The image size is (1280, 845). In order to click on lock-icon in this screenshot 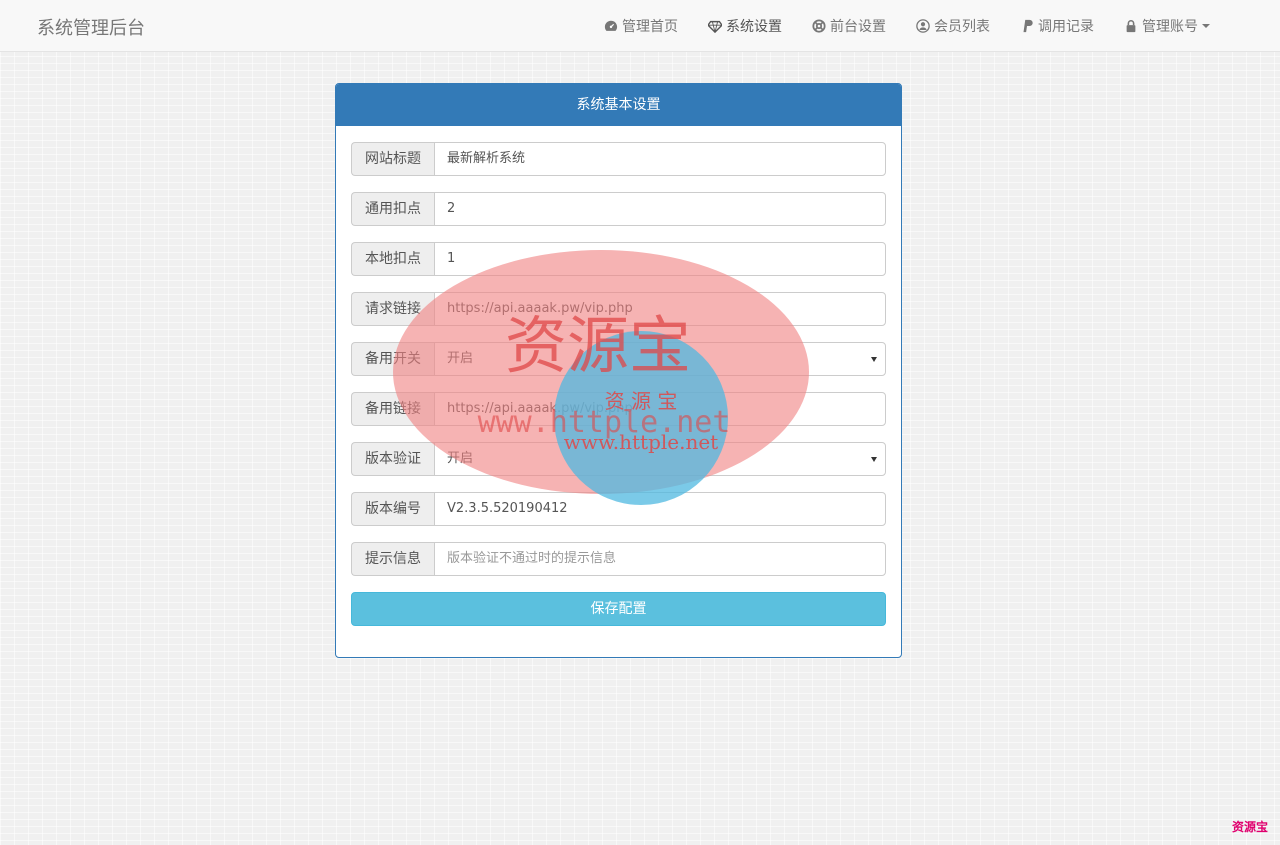, I will do `click(1131, 26)`.